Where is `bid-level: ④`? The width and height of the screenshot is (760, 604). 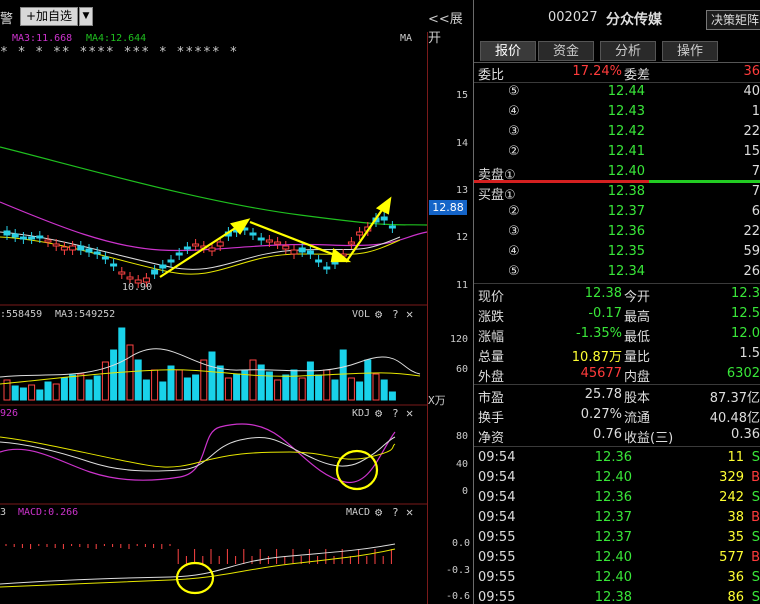
bid-level: ④ is located at coordinates (514, 251).